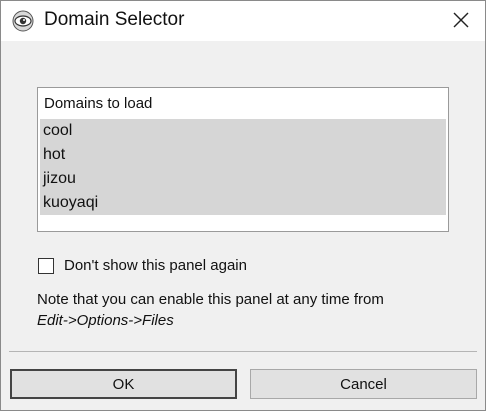  I want to click on separator, so click(243, 351).